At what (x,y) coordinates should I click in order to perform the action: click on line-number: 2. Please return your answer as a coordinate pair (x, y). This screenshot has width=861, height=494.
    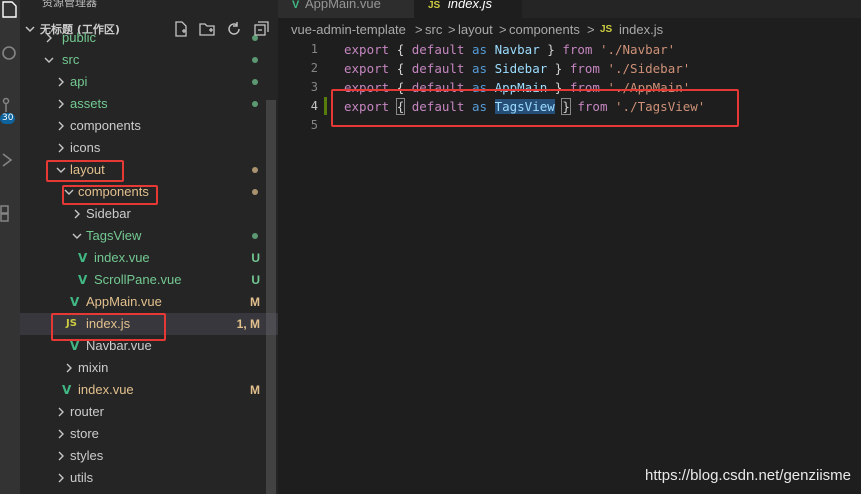
    Looking at the image, I should click on (314, 68).